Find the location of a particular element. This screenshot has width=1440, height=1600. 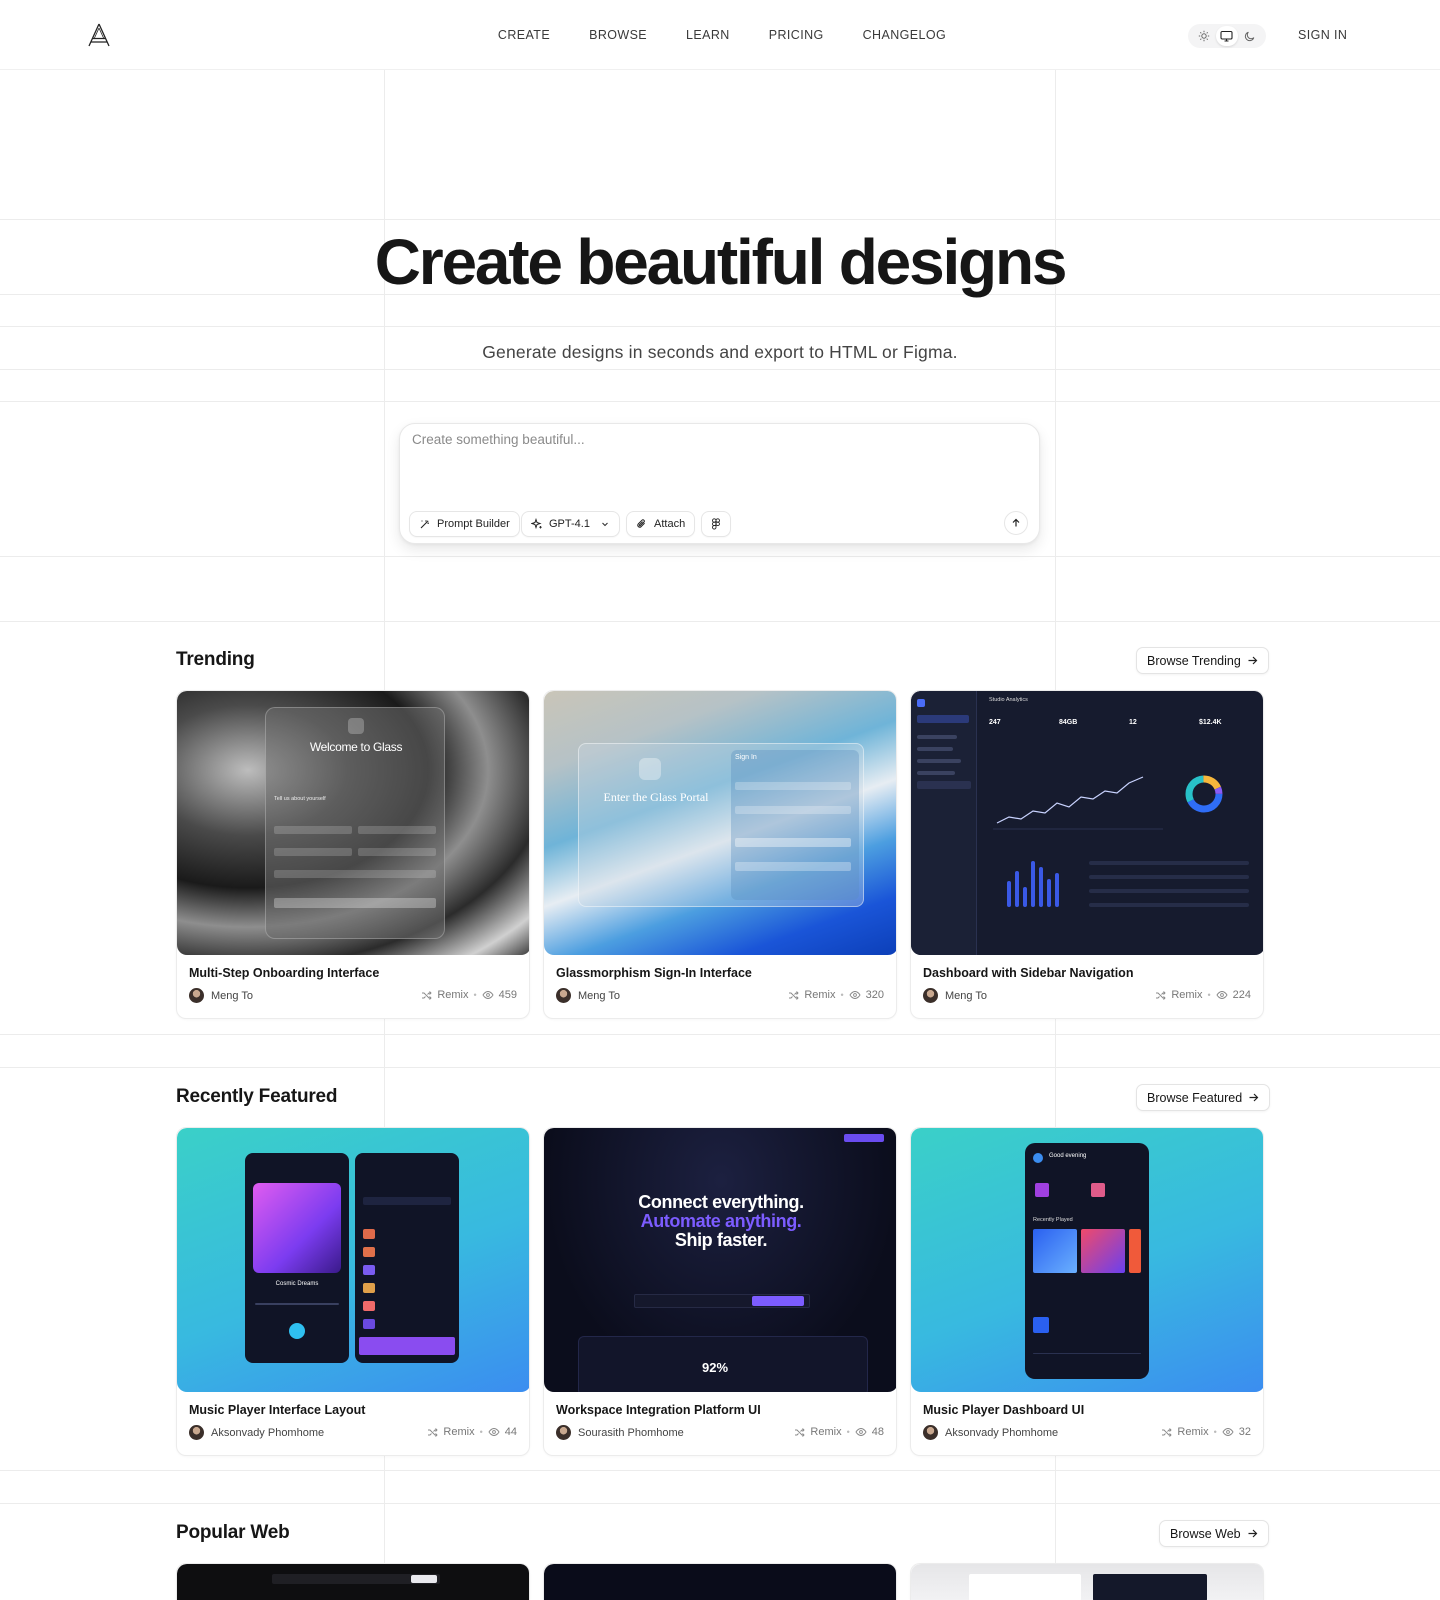

card-thumbnail is located at coordinates (720, 1582).